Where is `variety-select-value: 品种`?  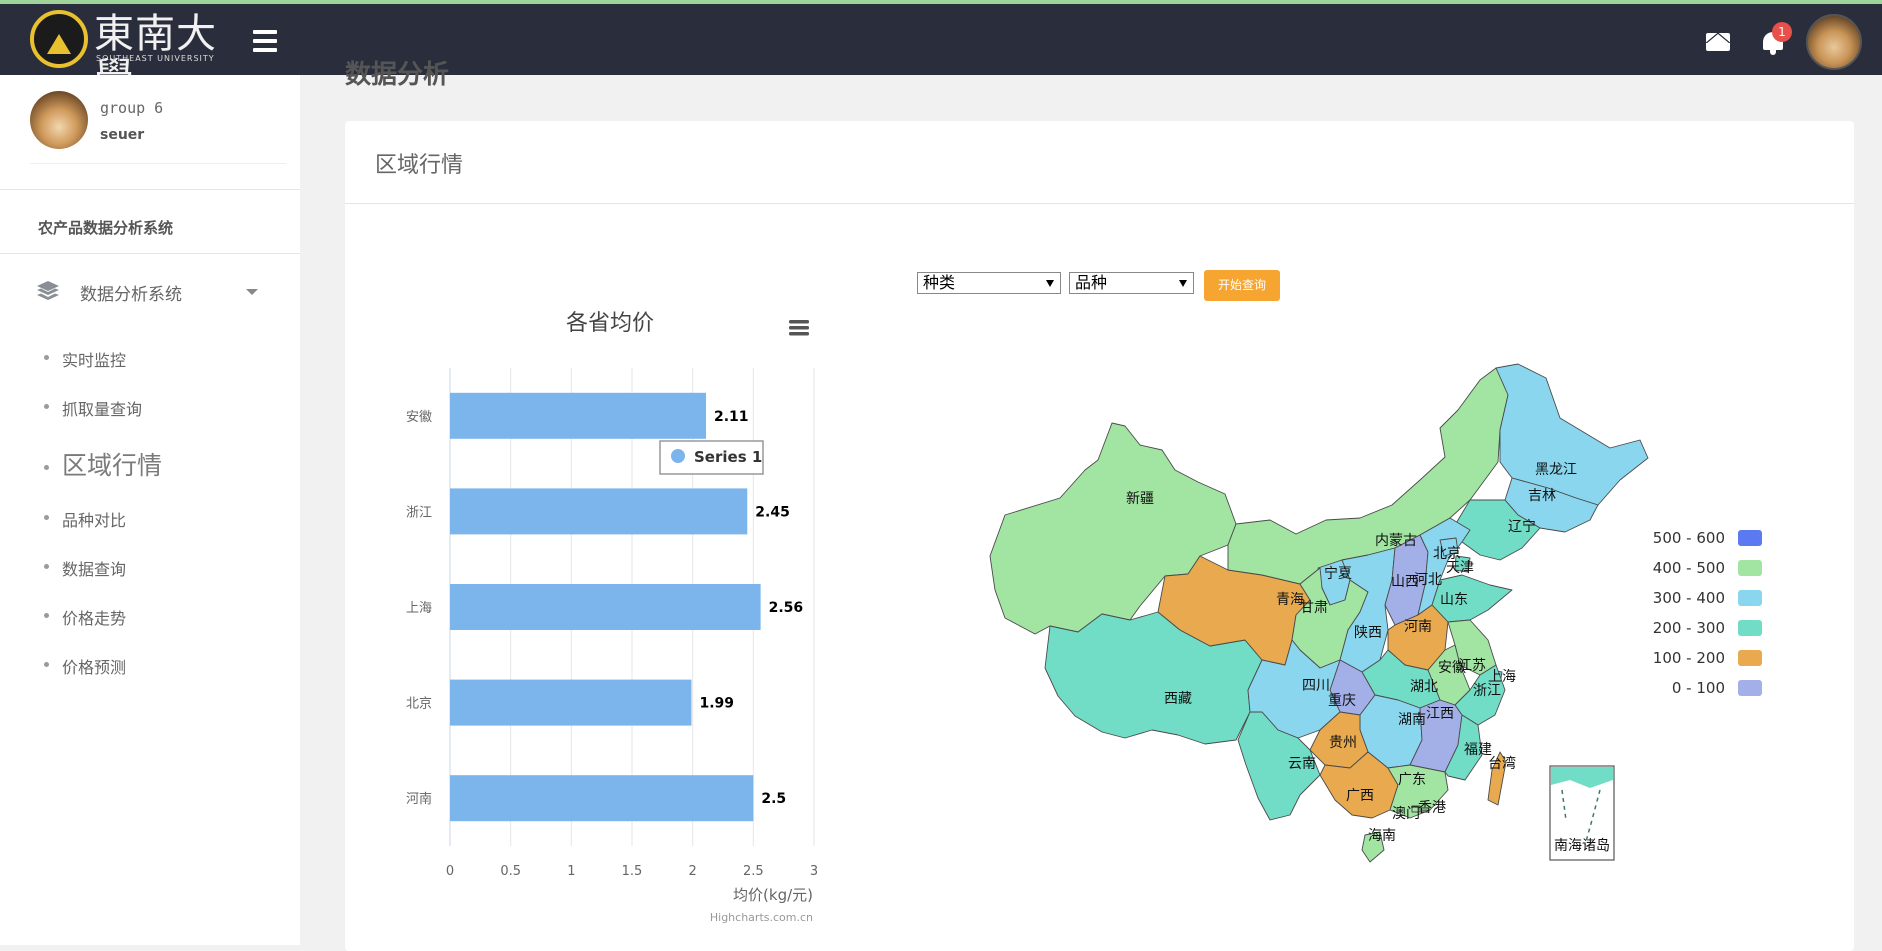
variety-select-value: 品种 is located at coordinates (1091, 282).